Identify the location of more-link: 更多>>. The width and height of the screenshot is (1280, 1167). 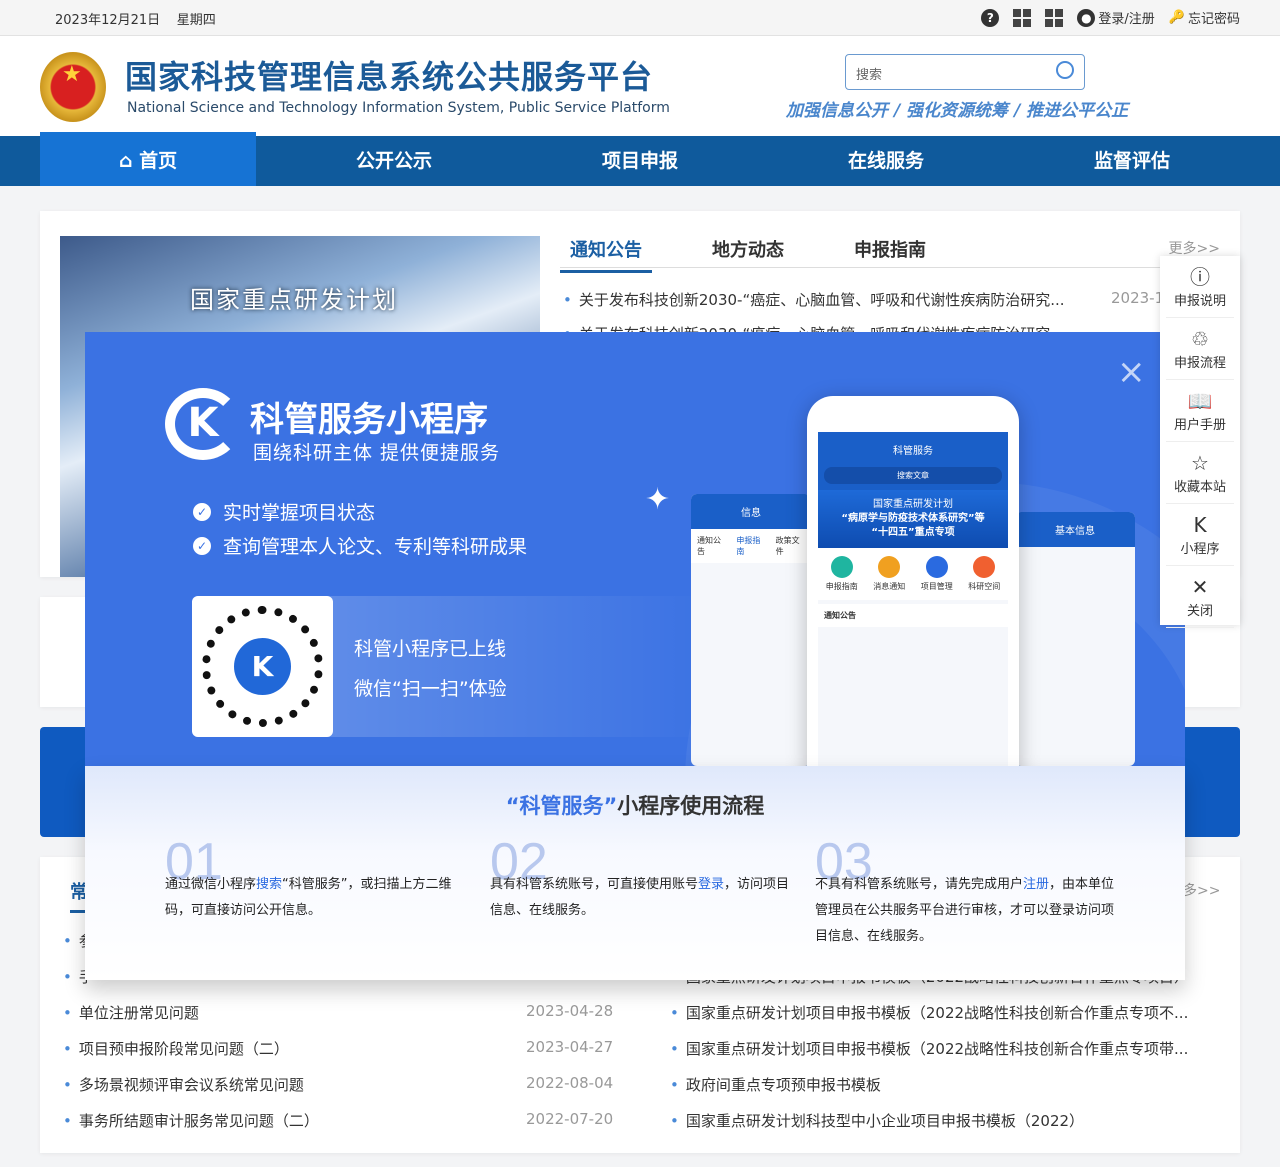
(1194, 248).